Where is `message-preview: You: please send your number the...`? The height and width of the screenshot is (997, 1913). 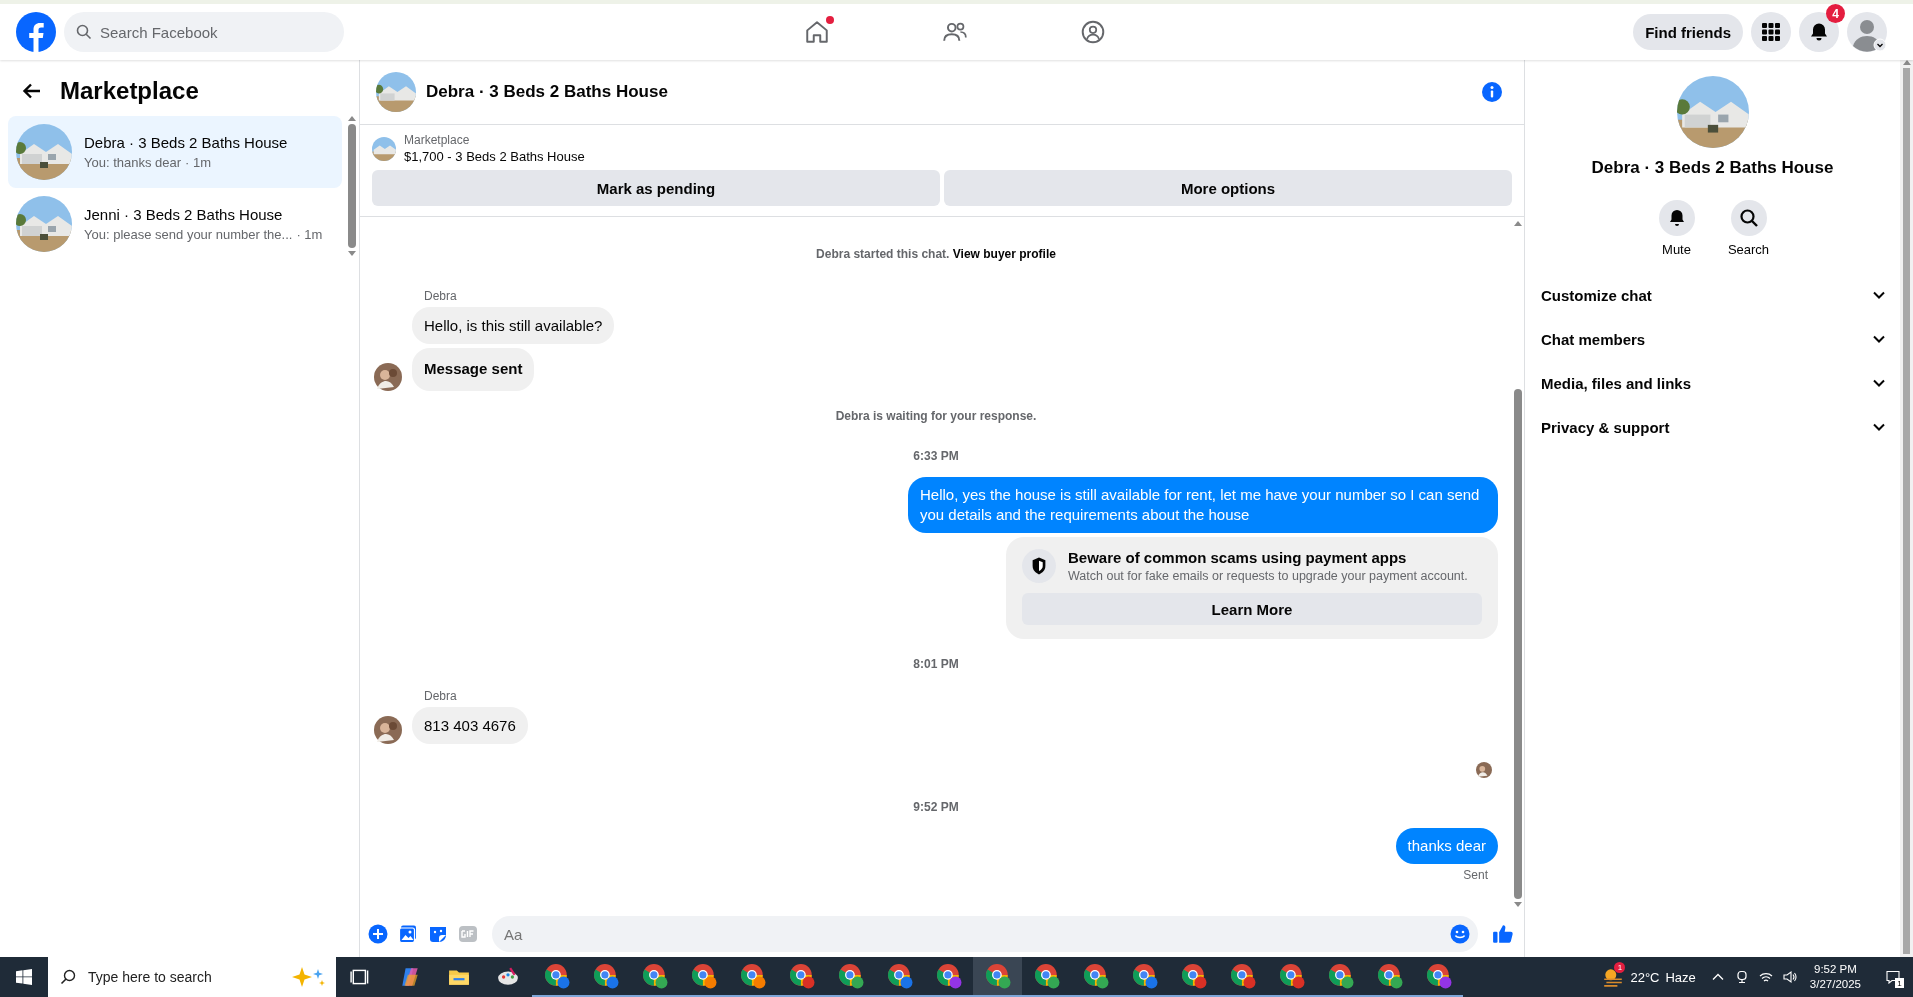
message-preview: You: please send your number the... is located at coordinates (188, 234).